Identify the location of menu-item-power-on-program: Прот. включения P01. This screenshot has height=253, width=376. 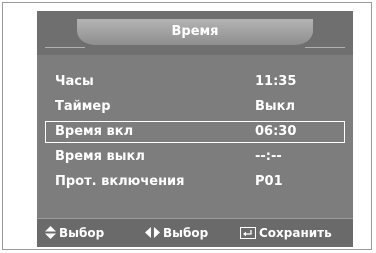
(195, 182).